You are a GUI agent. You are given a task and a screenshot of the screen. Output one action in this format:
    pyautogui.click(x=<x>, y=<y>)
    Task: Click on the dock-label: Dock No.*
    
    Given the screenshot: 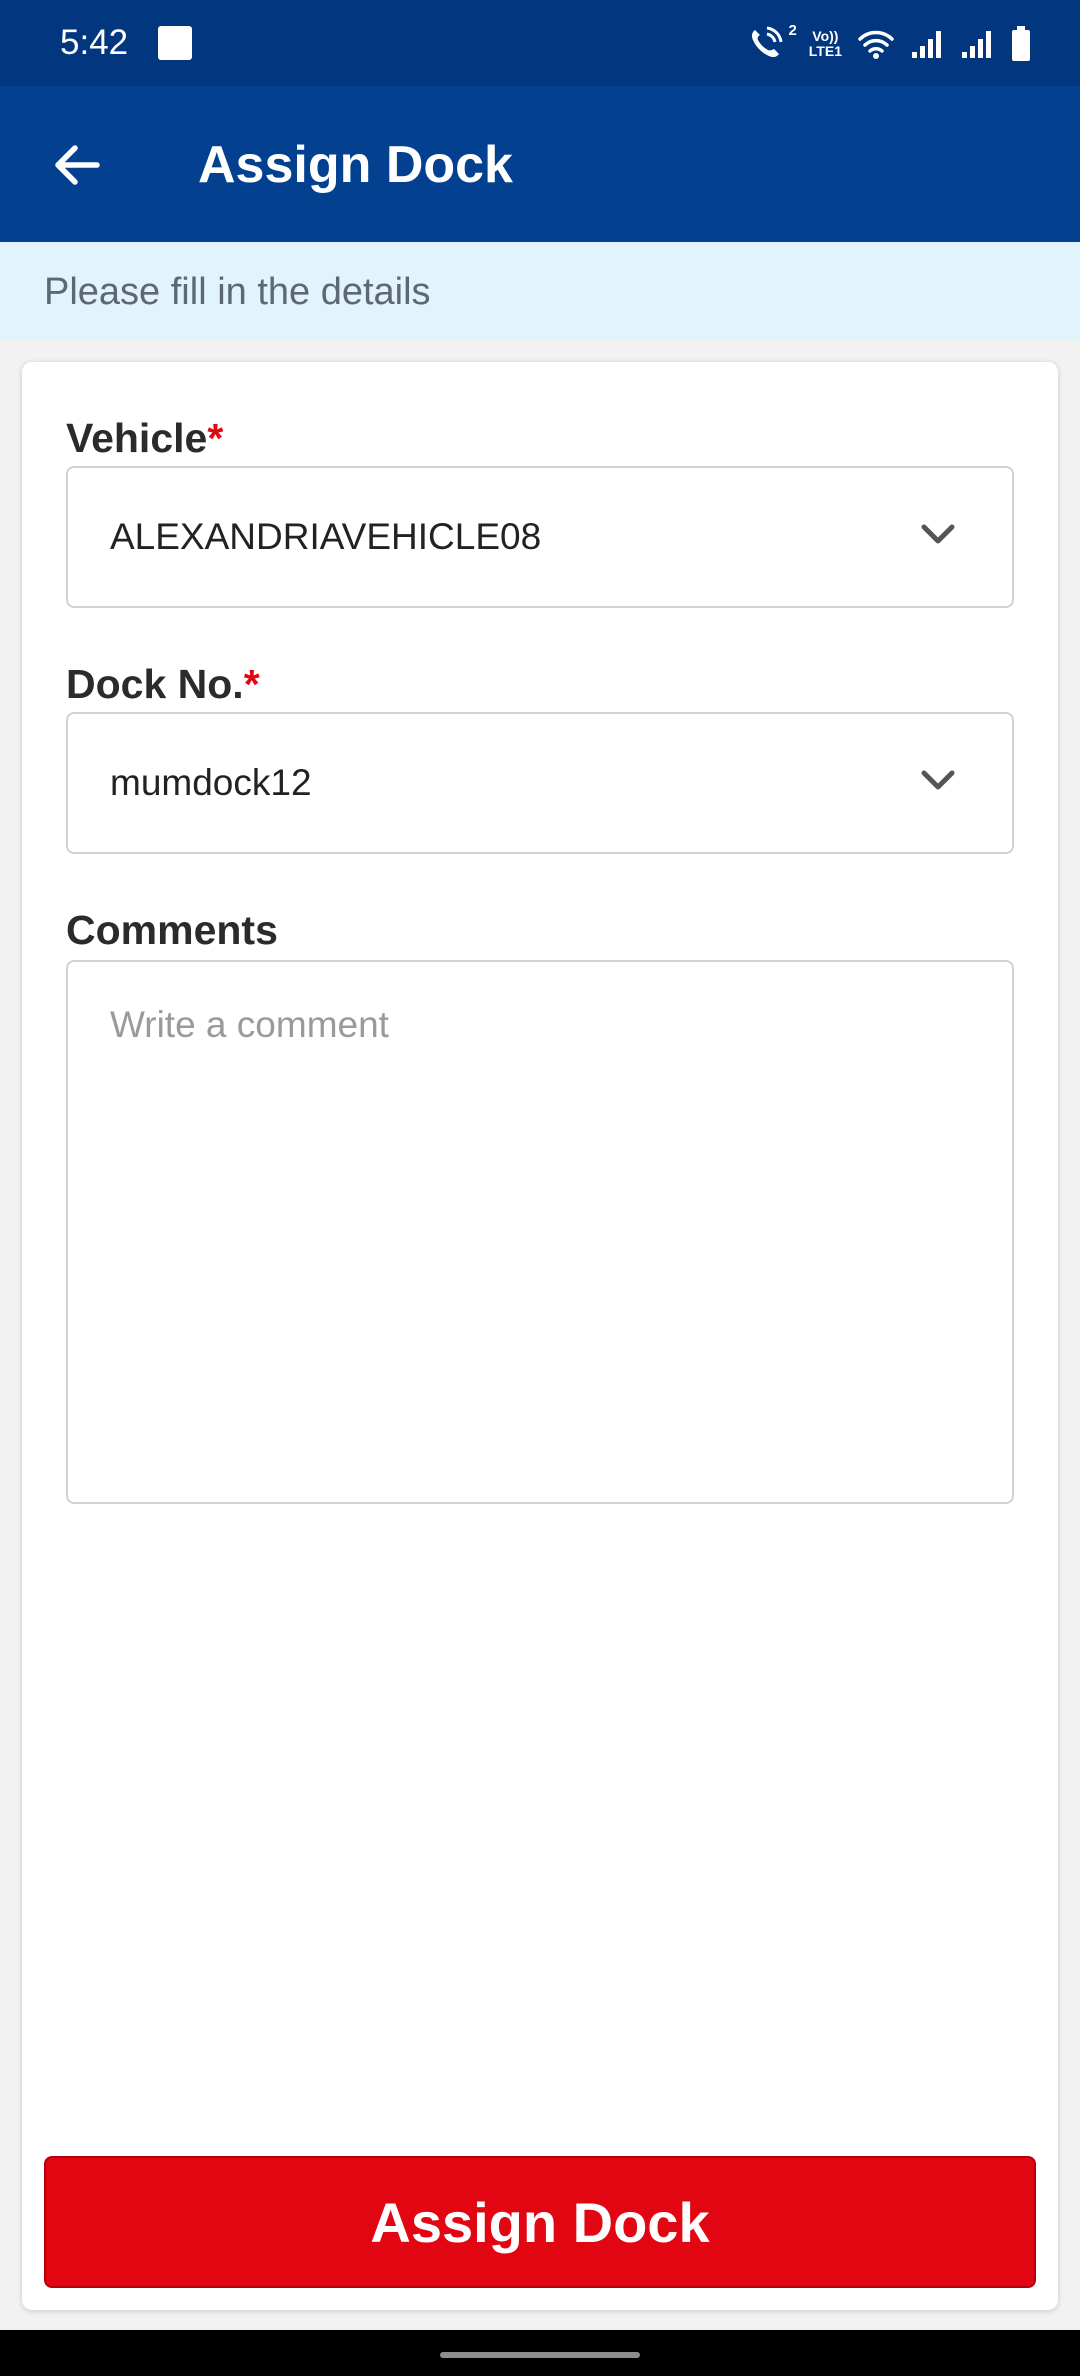 What is the action you would take?
    pyautogui.click(x=163, y=684)
    